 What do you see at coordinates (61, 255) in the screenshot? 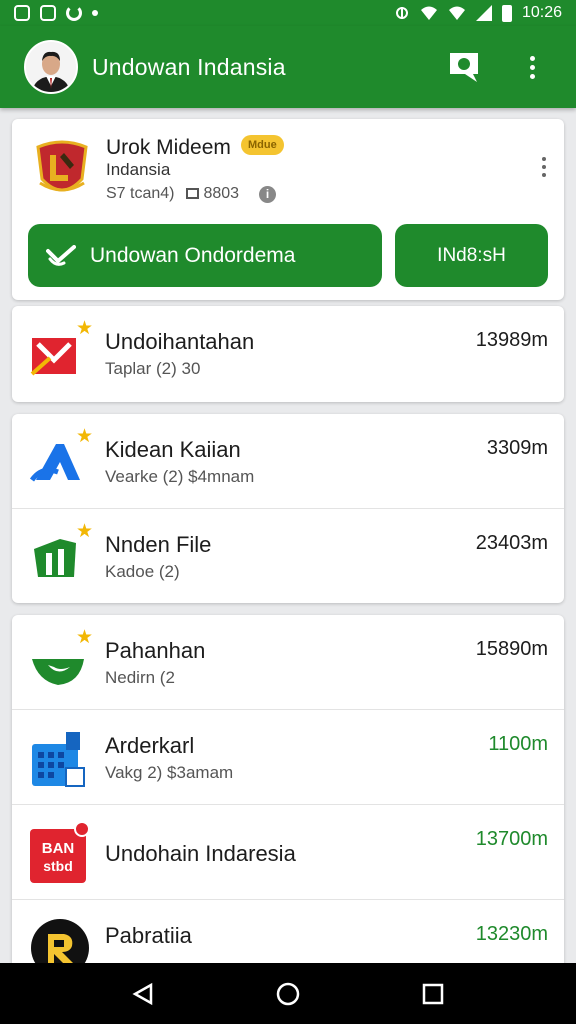
I see `handshake-icon` at bounding box center [61, 255].